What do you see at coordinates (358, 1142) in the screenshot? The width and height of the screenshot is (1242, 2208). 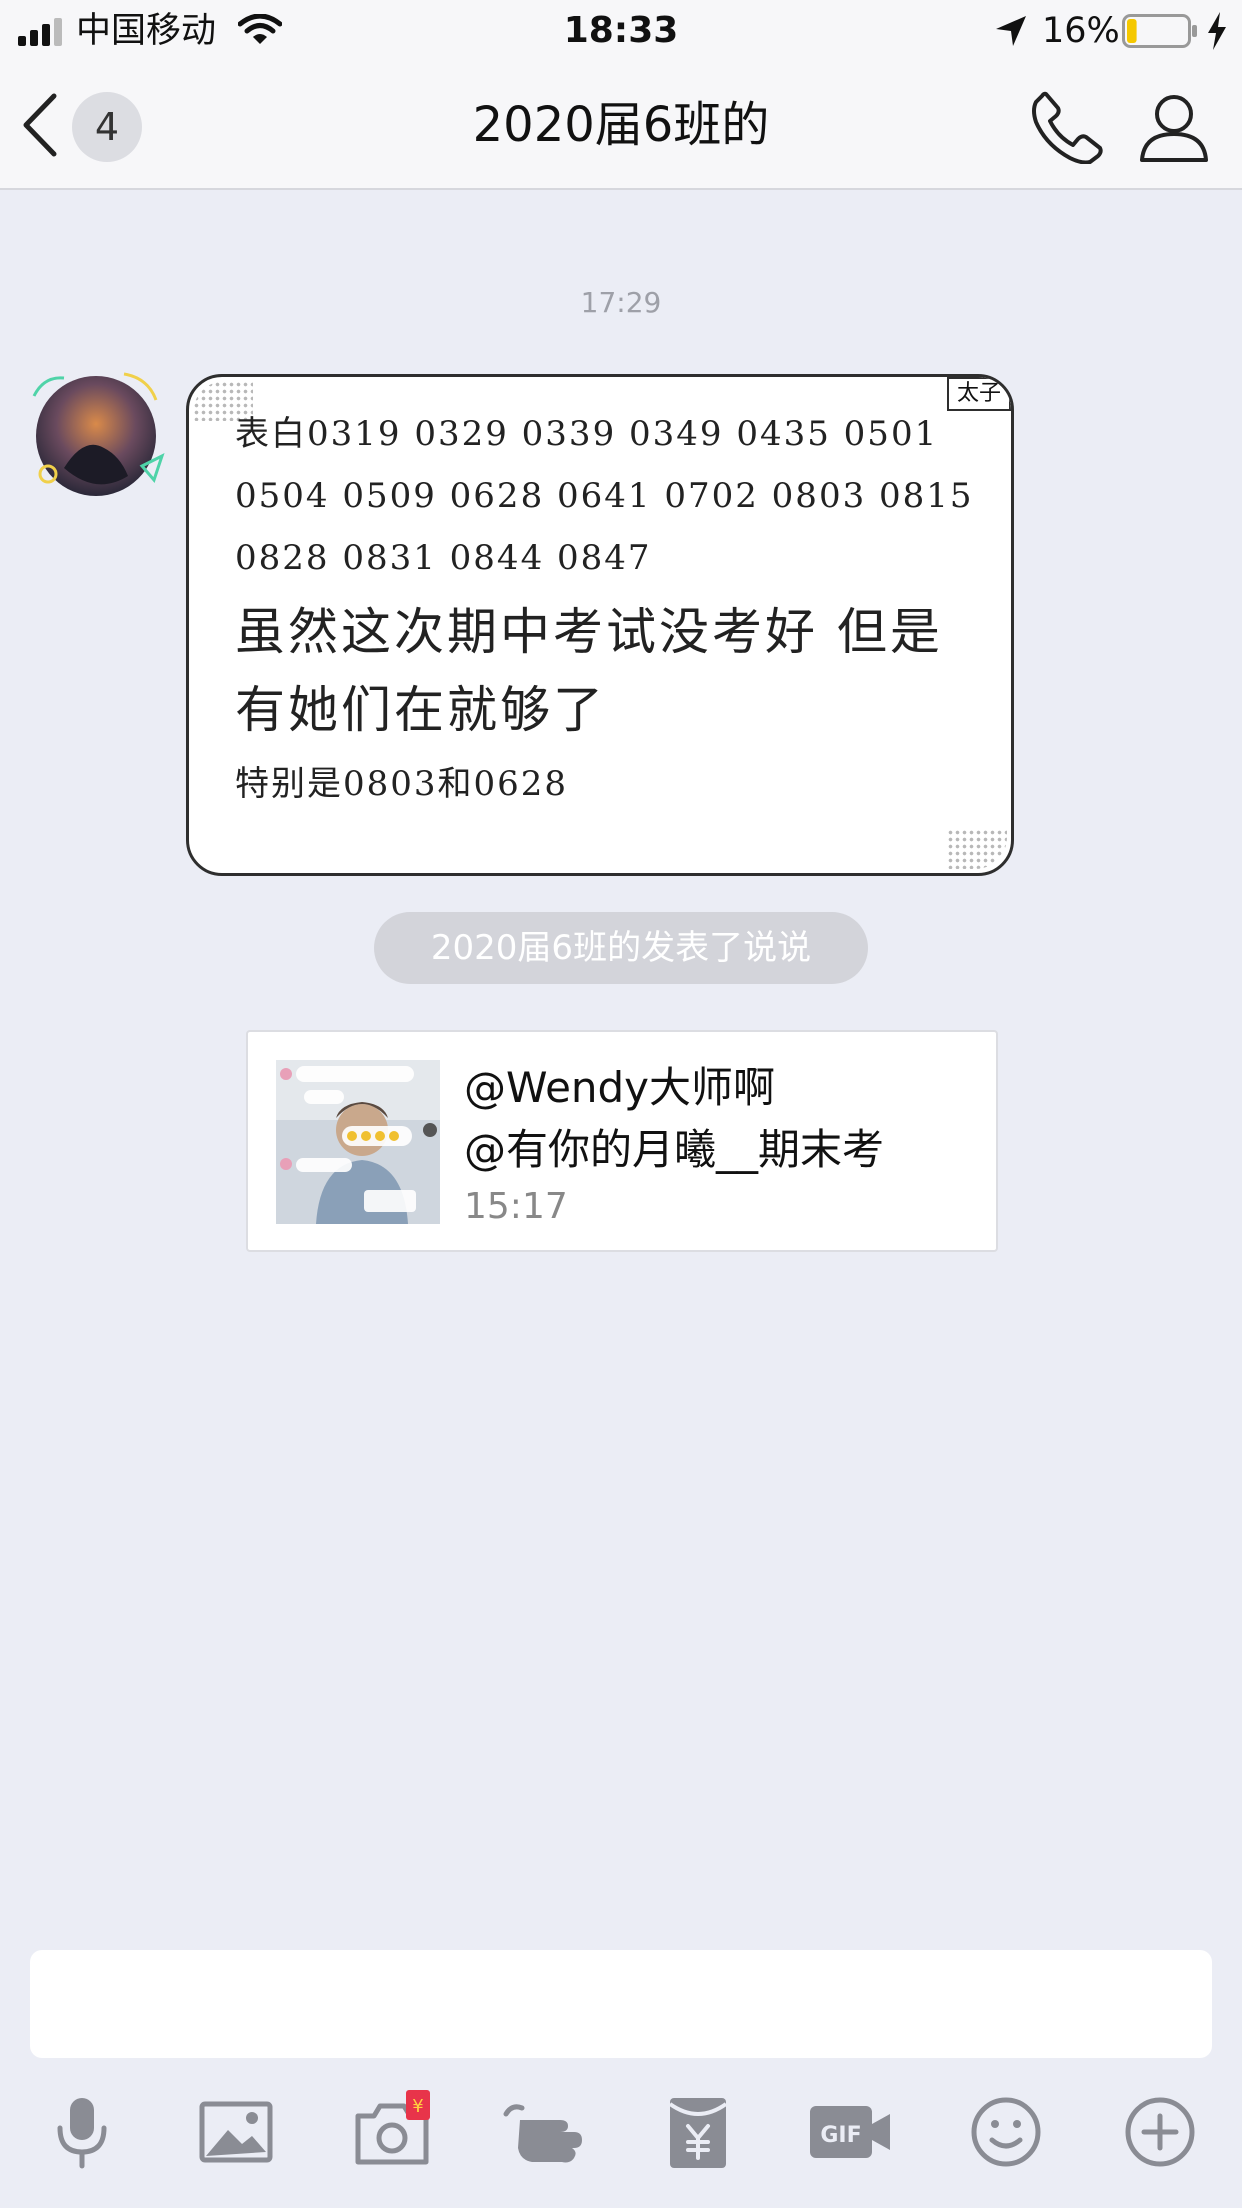 I see `post-thumbnail` at bounding box center [358, 1142].